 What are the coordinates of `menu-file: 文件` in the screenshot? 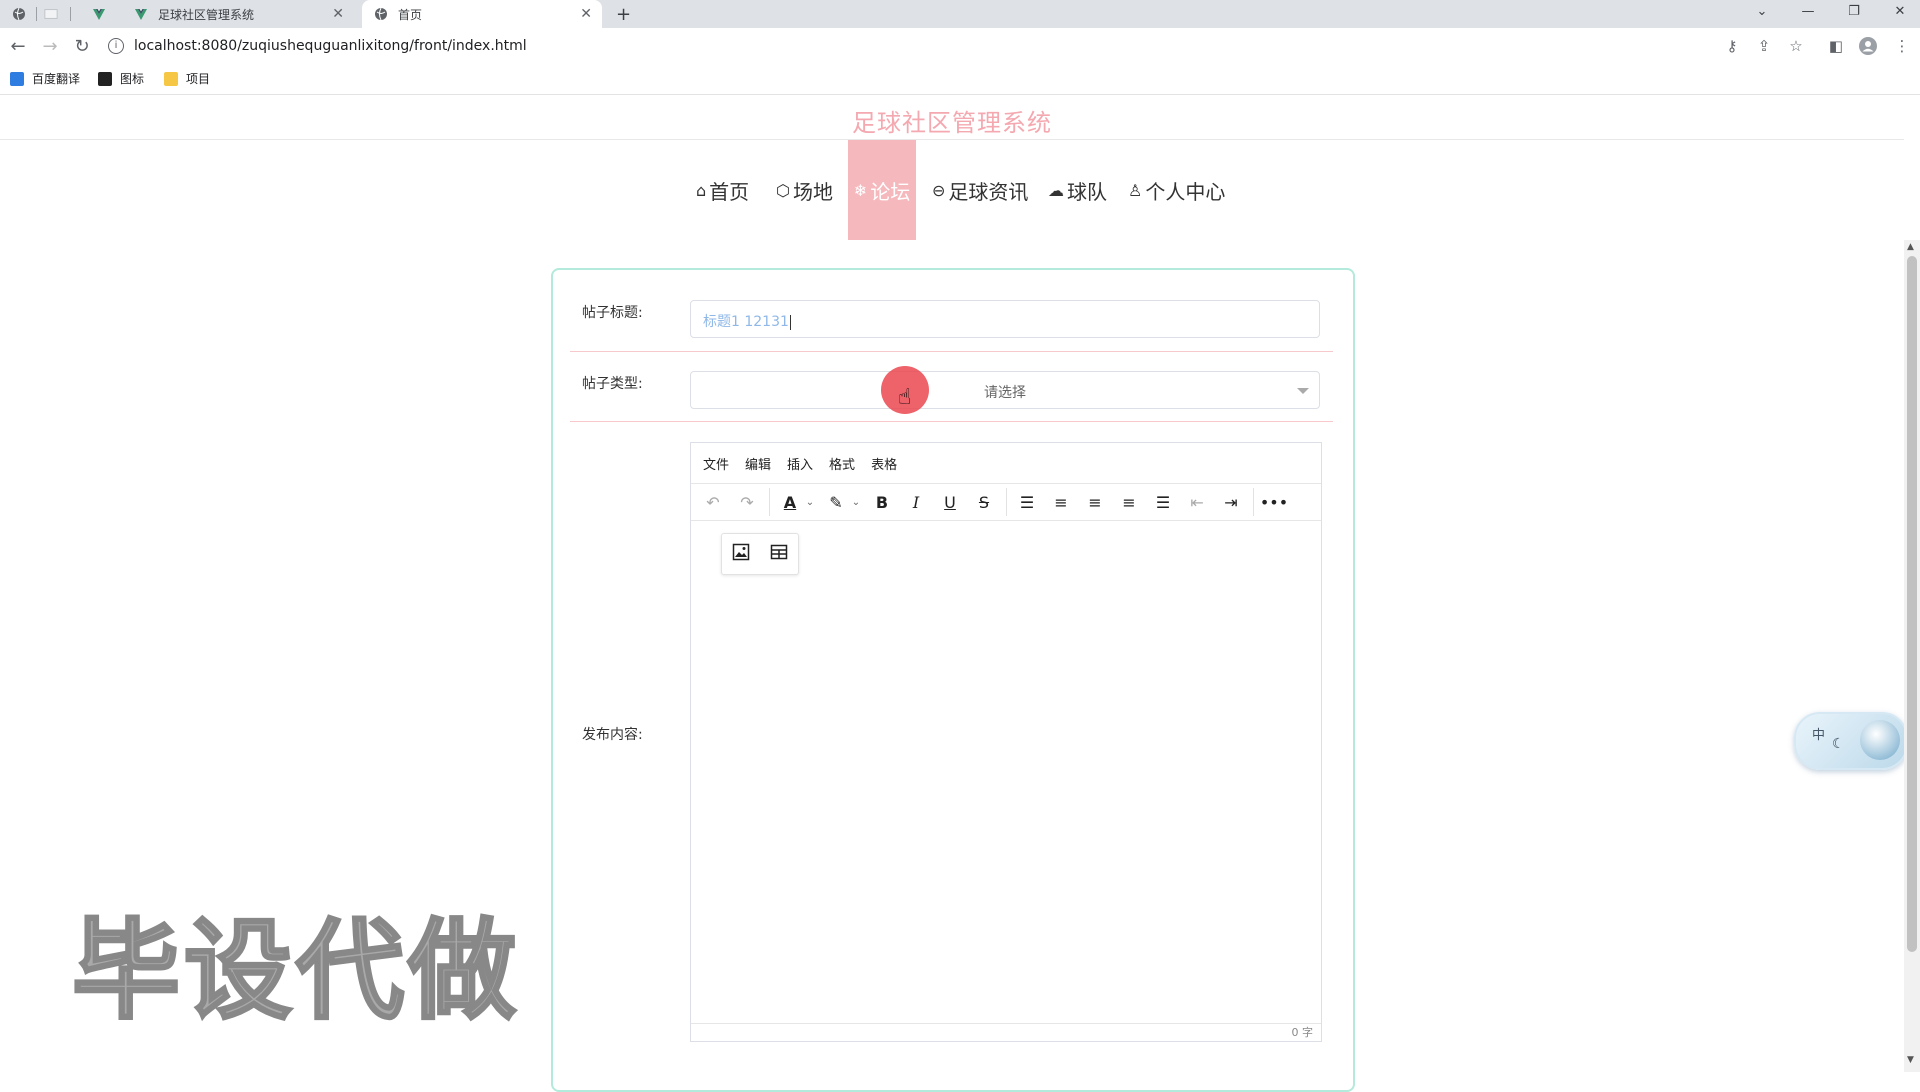 It's located at (716, 463).